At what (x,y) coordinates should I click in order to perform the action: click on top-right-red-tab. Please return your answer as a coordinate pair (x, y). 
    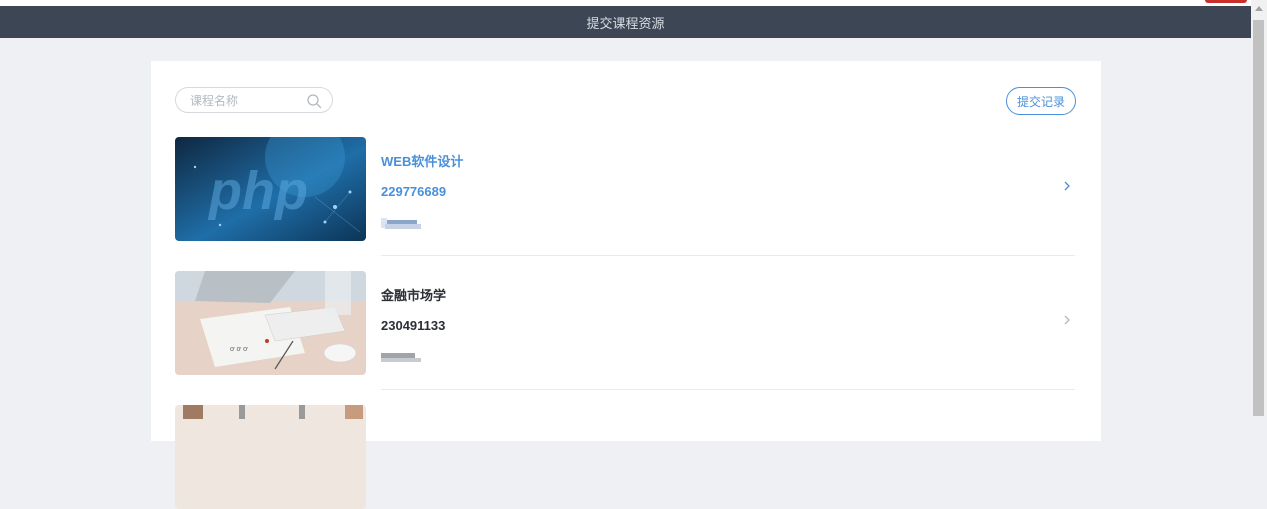
    Looking at the image, I should click on (1226, 1).